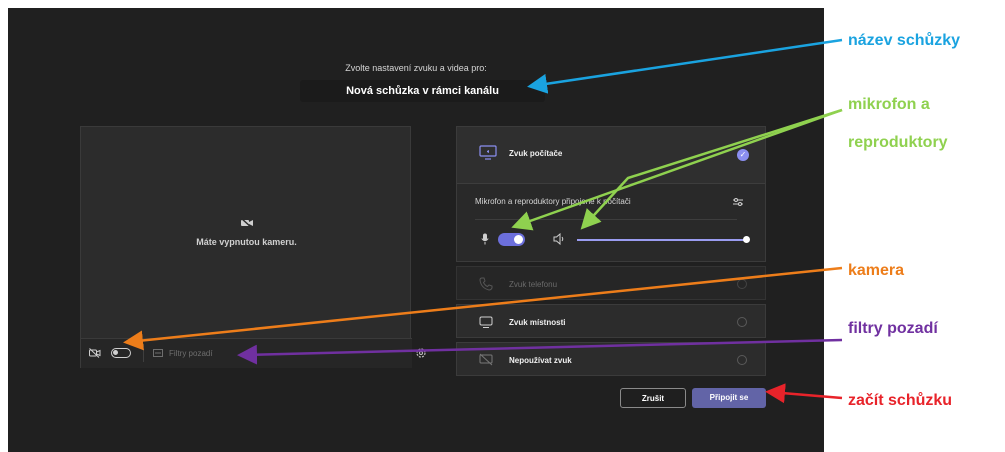  I want to click on arrow-join-button, so click(804, 393).